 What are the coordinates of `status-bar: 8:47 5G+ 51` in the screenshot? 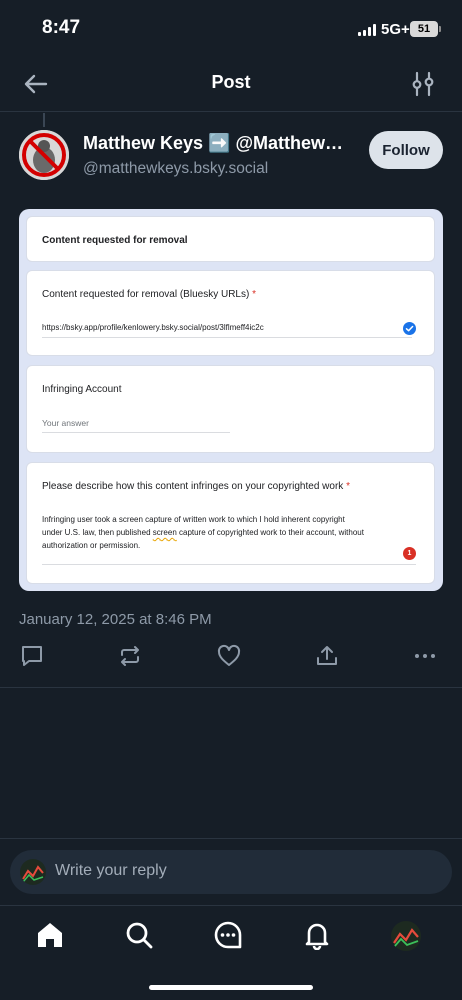 It's located at (231, 29).